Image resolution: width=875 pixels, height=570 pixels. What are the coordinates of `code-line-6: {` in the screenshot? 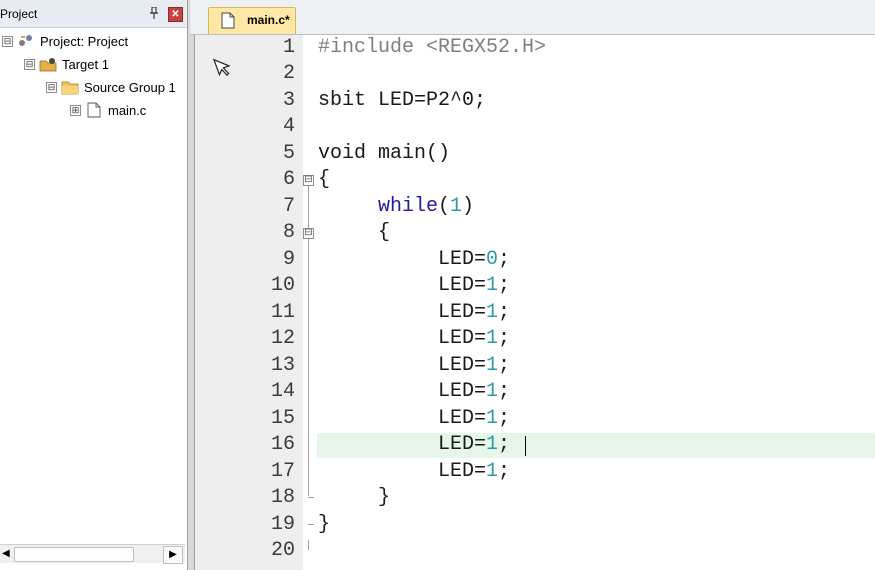 It's located at (324, 179).